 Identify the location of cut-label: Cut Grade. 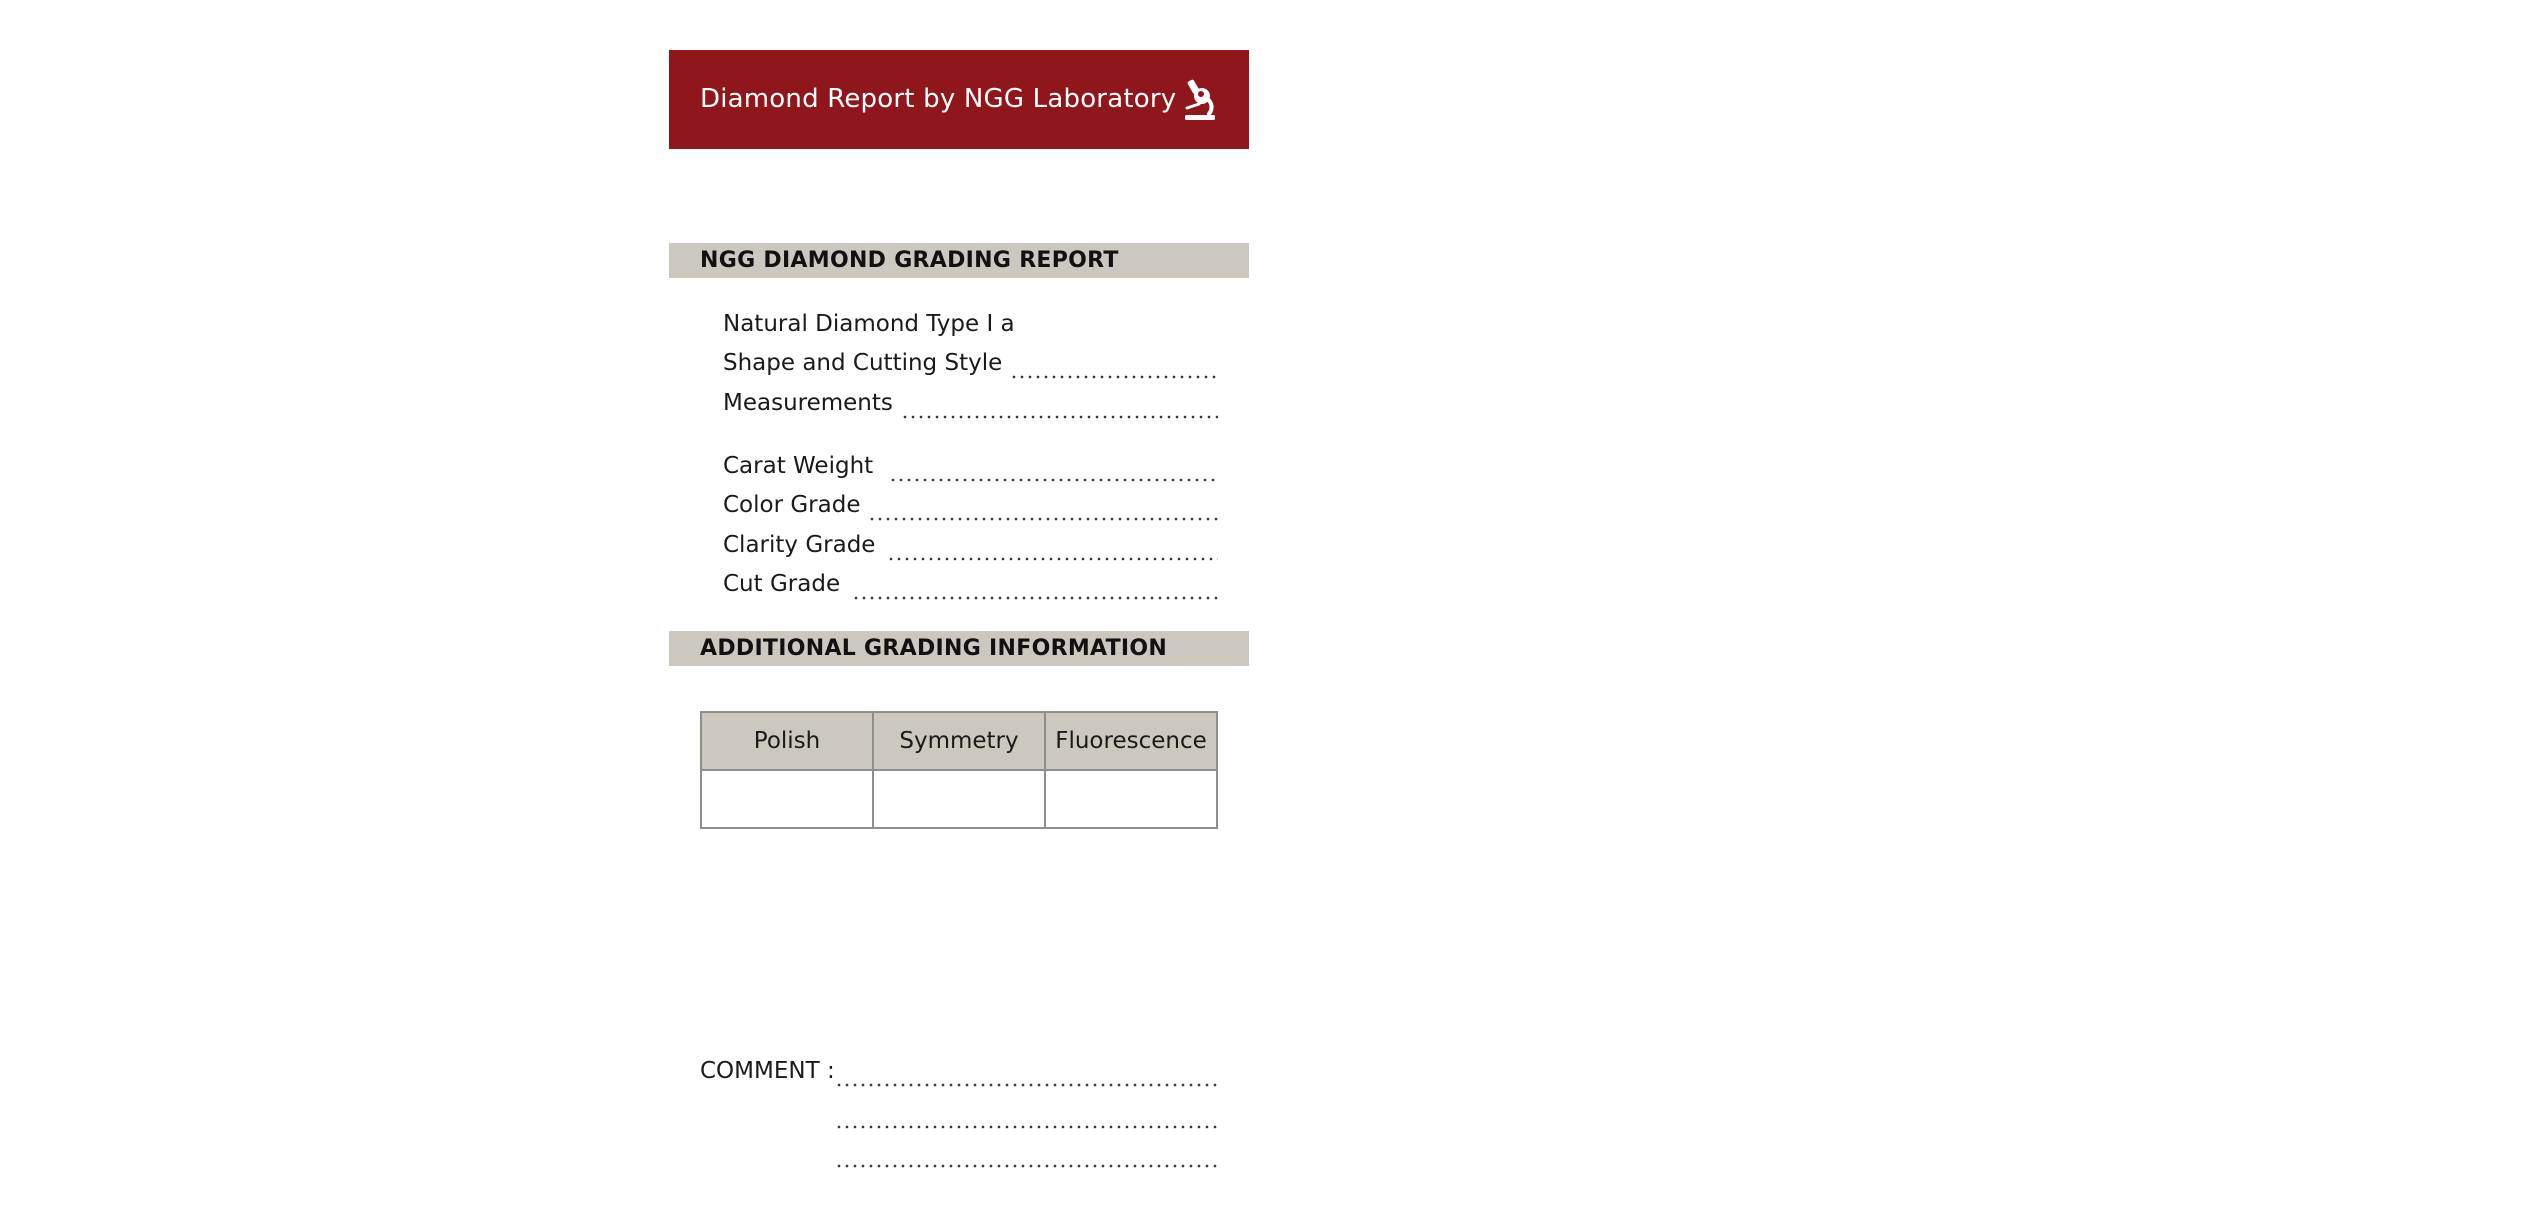
(782, 584).